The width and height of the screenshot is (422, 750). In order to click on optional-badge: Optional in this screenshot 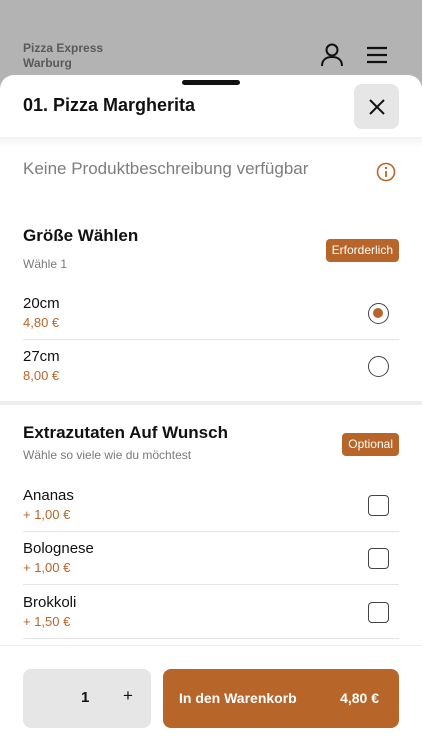, I will do `click(370, 444)`.